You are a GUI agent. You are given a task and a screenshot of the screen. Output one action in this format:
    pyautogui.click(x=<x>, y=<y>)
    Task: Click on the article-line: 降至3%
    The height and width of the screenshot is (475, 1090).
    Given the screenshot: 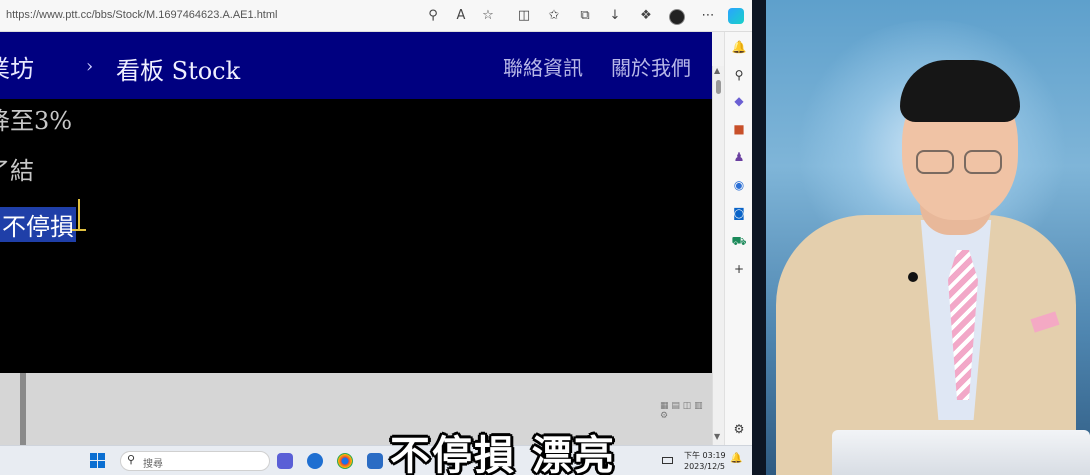 What is the action you would take?
    pyautogui.click(x=36, y=121)
    